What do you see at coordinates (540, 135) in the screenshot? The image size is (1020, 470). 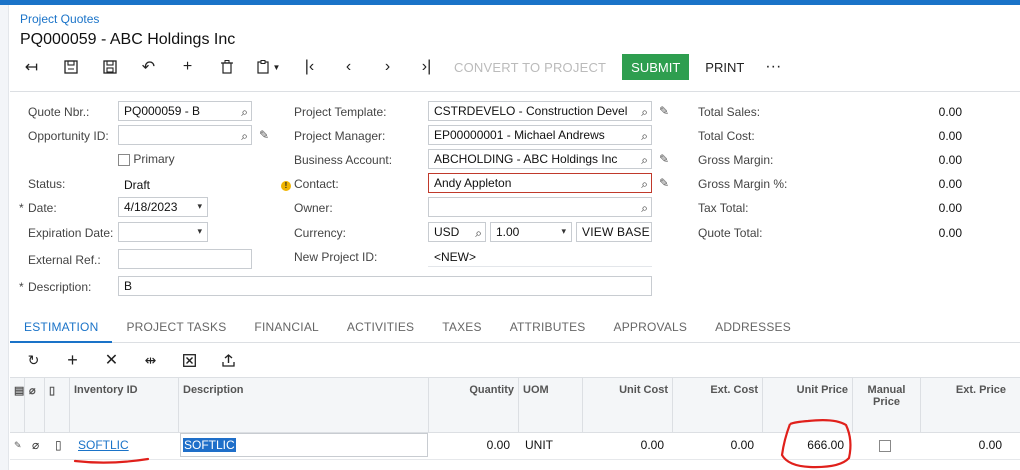 I see `project-manager-field: EP00000001 - Michael Andrews ⌕` at bounding box center [540, 135].